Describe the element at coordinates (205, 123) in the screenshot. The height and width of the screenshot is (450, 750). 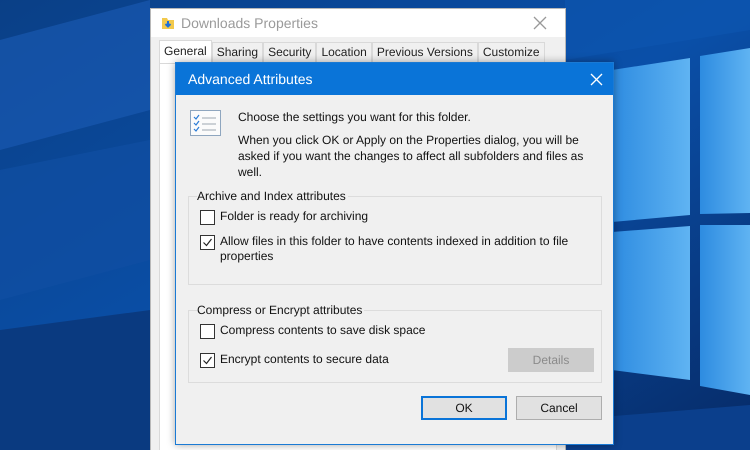
I see `checklist-icon` at that location.